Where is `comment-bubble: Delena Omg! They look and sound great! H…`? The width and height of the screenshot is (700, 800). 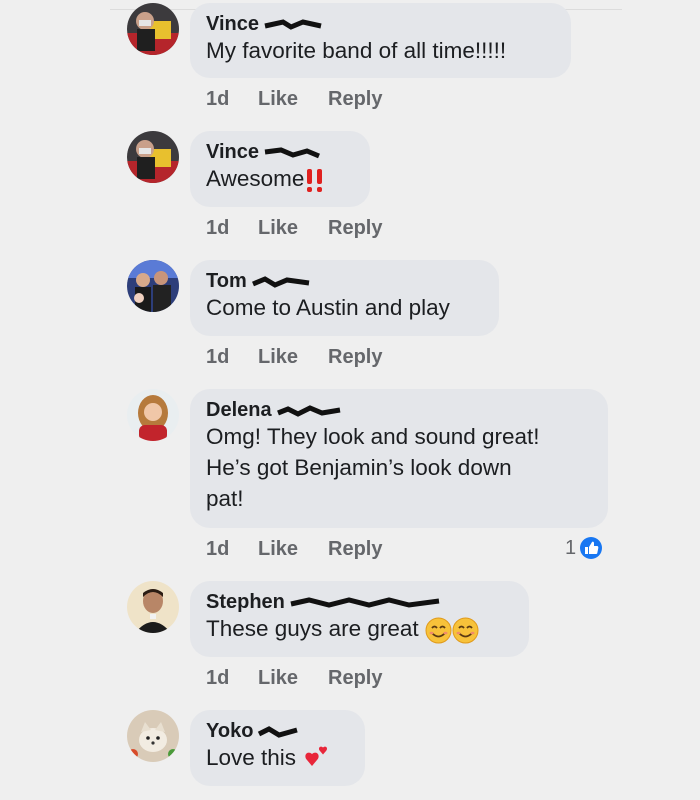 comment-bubble: Delena Omg! They look and sound great! H… is located at coordinates (399, 458).